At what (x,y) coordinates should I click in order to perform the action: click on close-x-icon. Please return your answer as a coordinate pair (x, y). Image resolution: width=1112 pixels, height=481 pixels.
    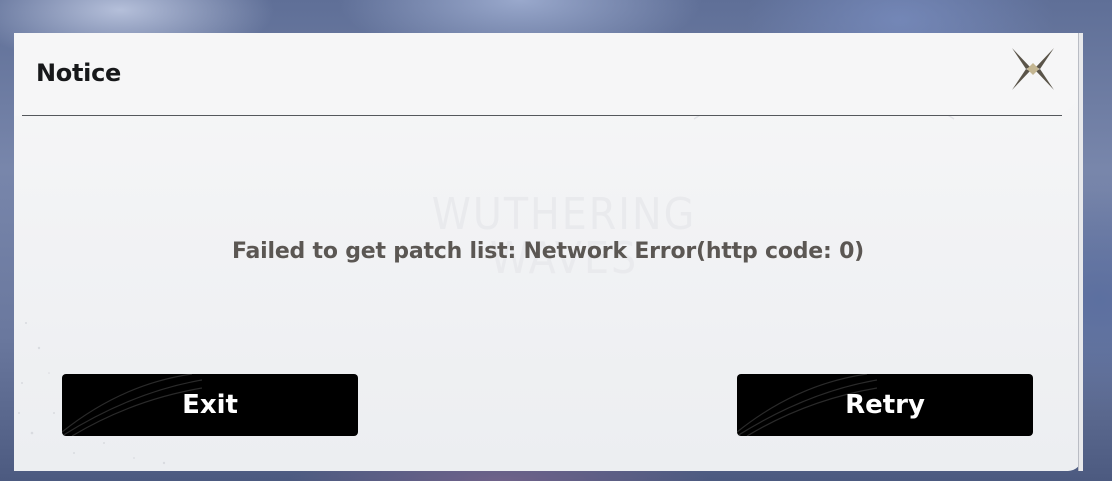
    Looking at the image, I should click on (1033, 69).